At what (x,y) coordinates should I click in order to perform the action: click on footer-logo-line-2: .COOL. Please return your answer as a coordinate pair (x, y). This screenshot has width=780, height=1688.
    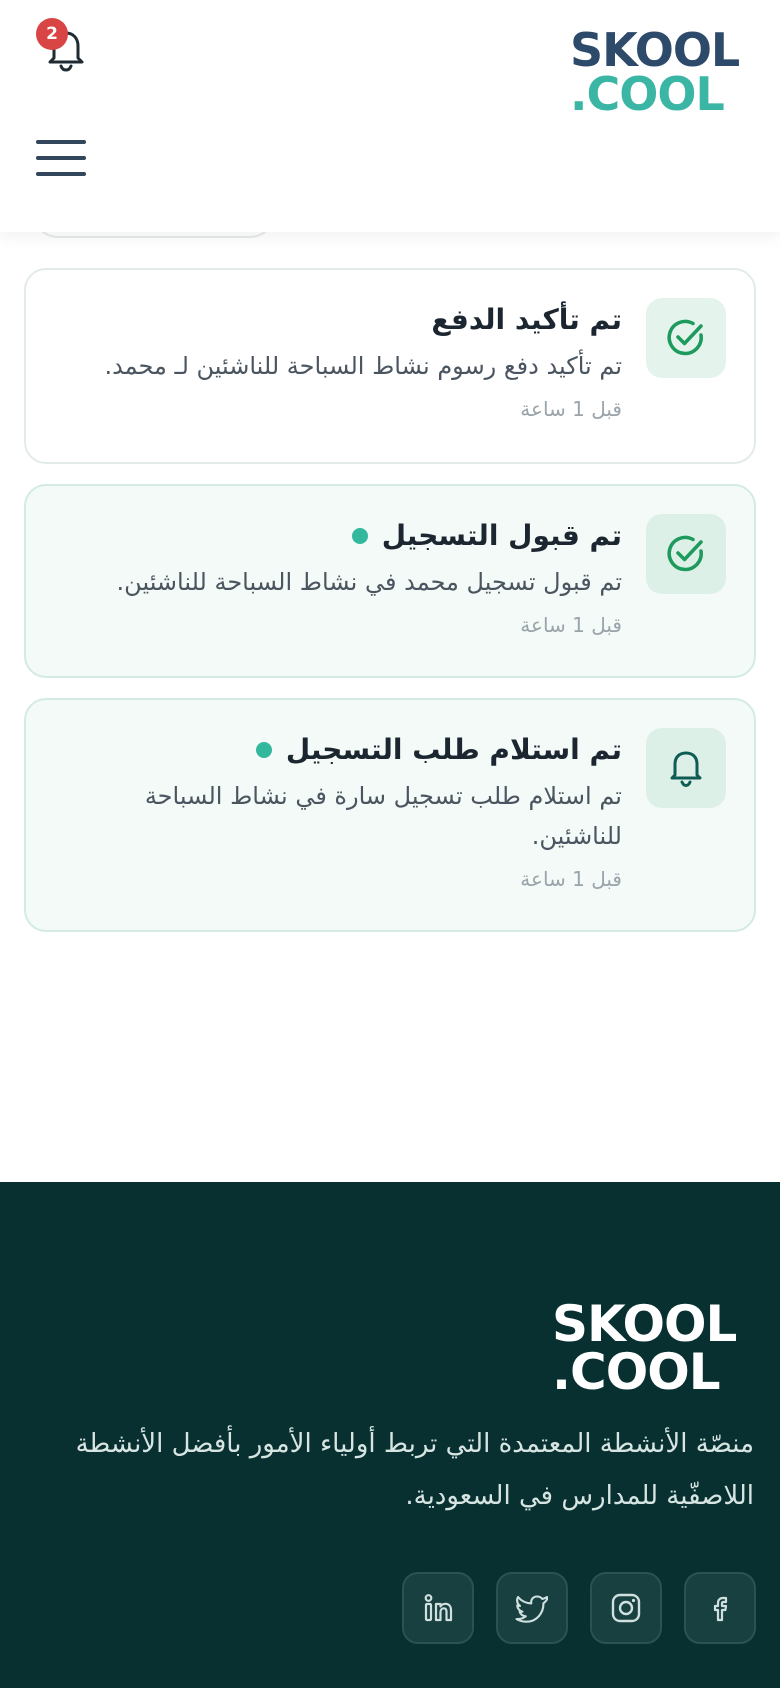
    Looking at the image, I should click on (636, 1372).